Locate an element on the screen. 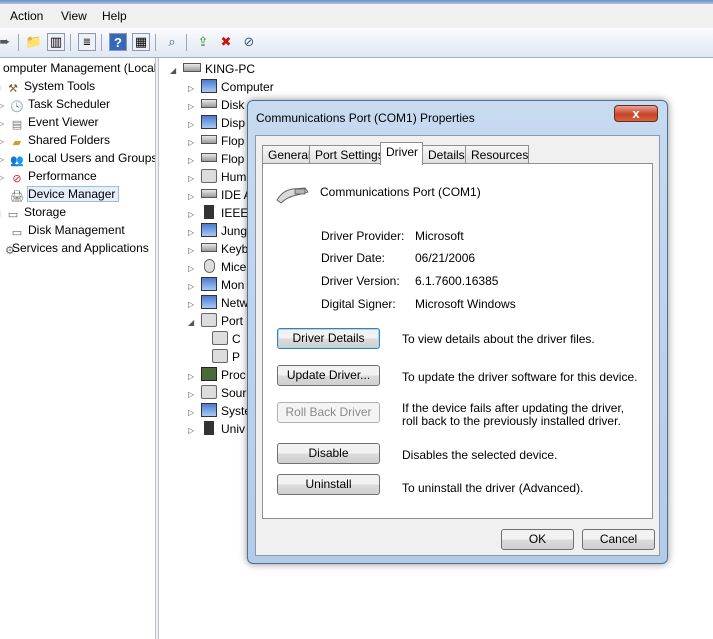 Image resolution: width=713 pixels, height=639 pixels. speaker-icon is located at coordinates (209, 392).